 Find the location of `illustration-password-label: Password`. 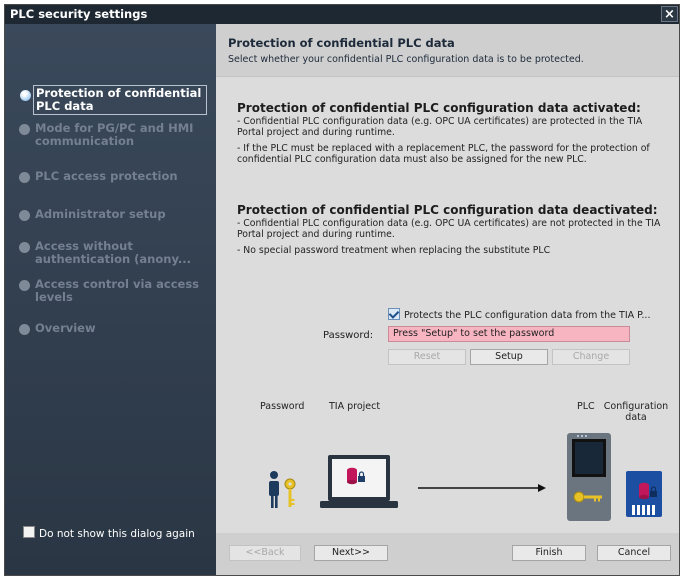

illustration-password-label: Password is located at coordinates (282, 406).